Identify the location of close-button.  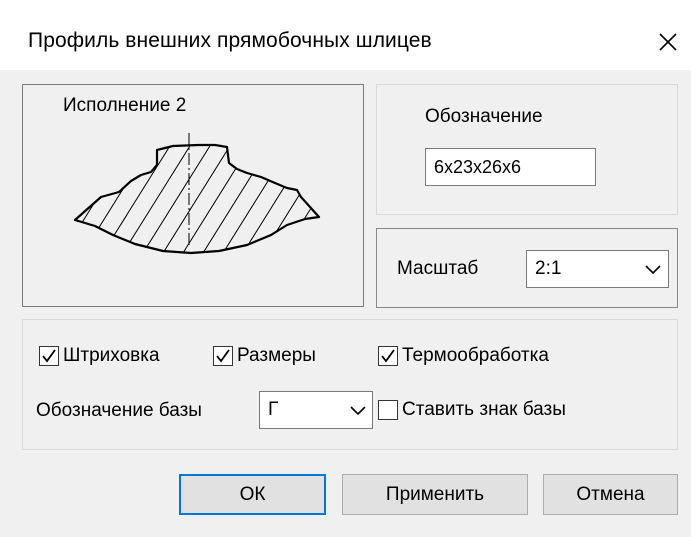
(668, 42).